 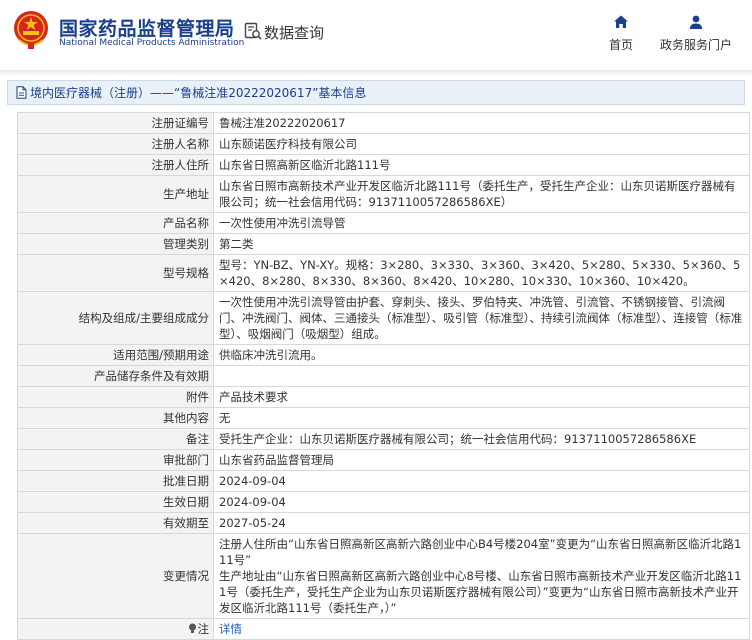 I want to click on table-row: 有效期至 2027-05-24, so click(x=383, y=523).